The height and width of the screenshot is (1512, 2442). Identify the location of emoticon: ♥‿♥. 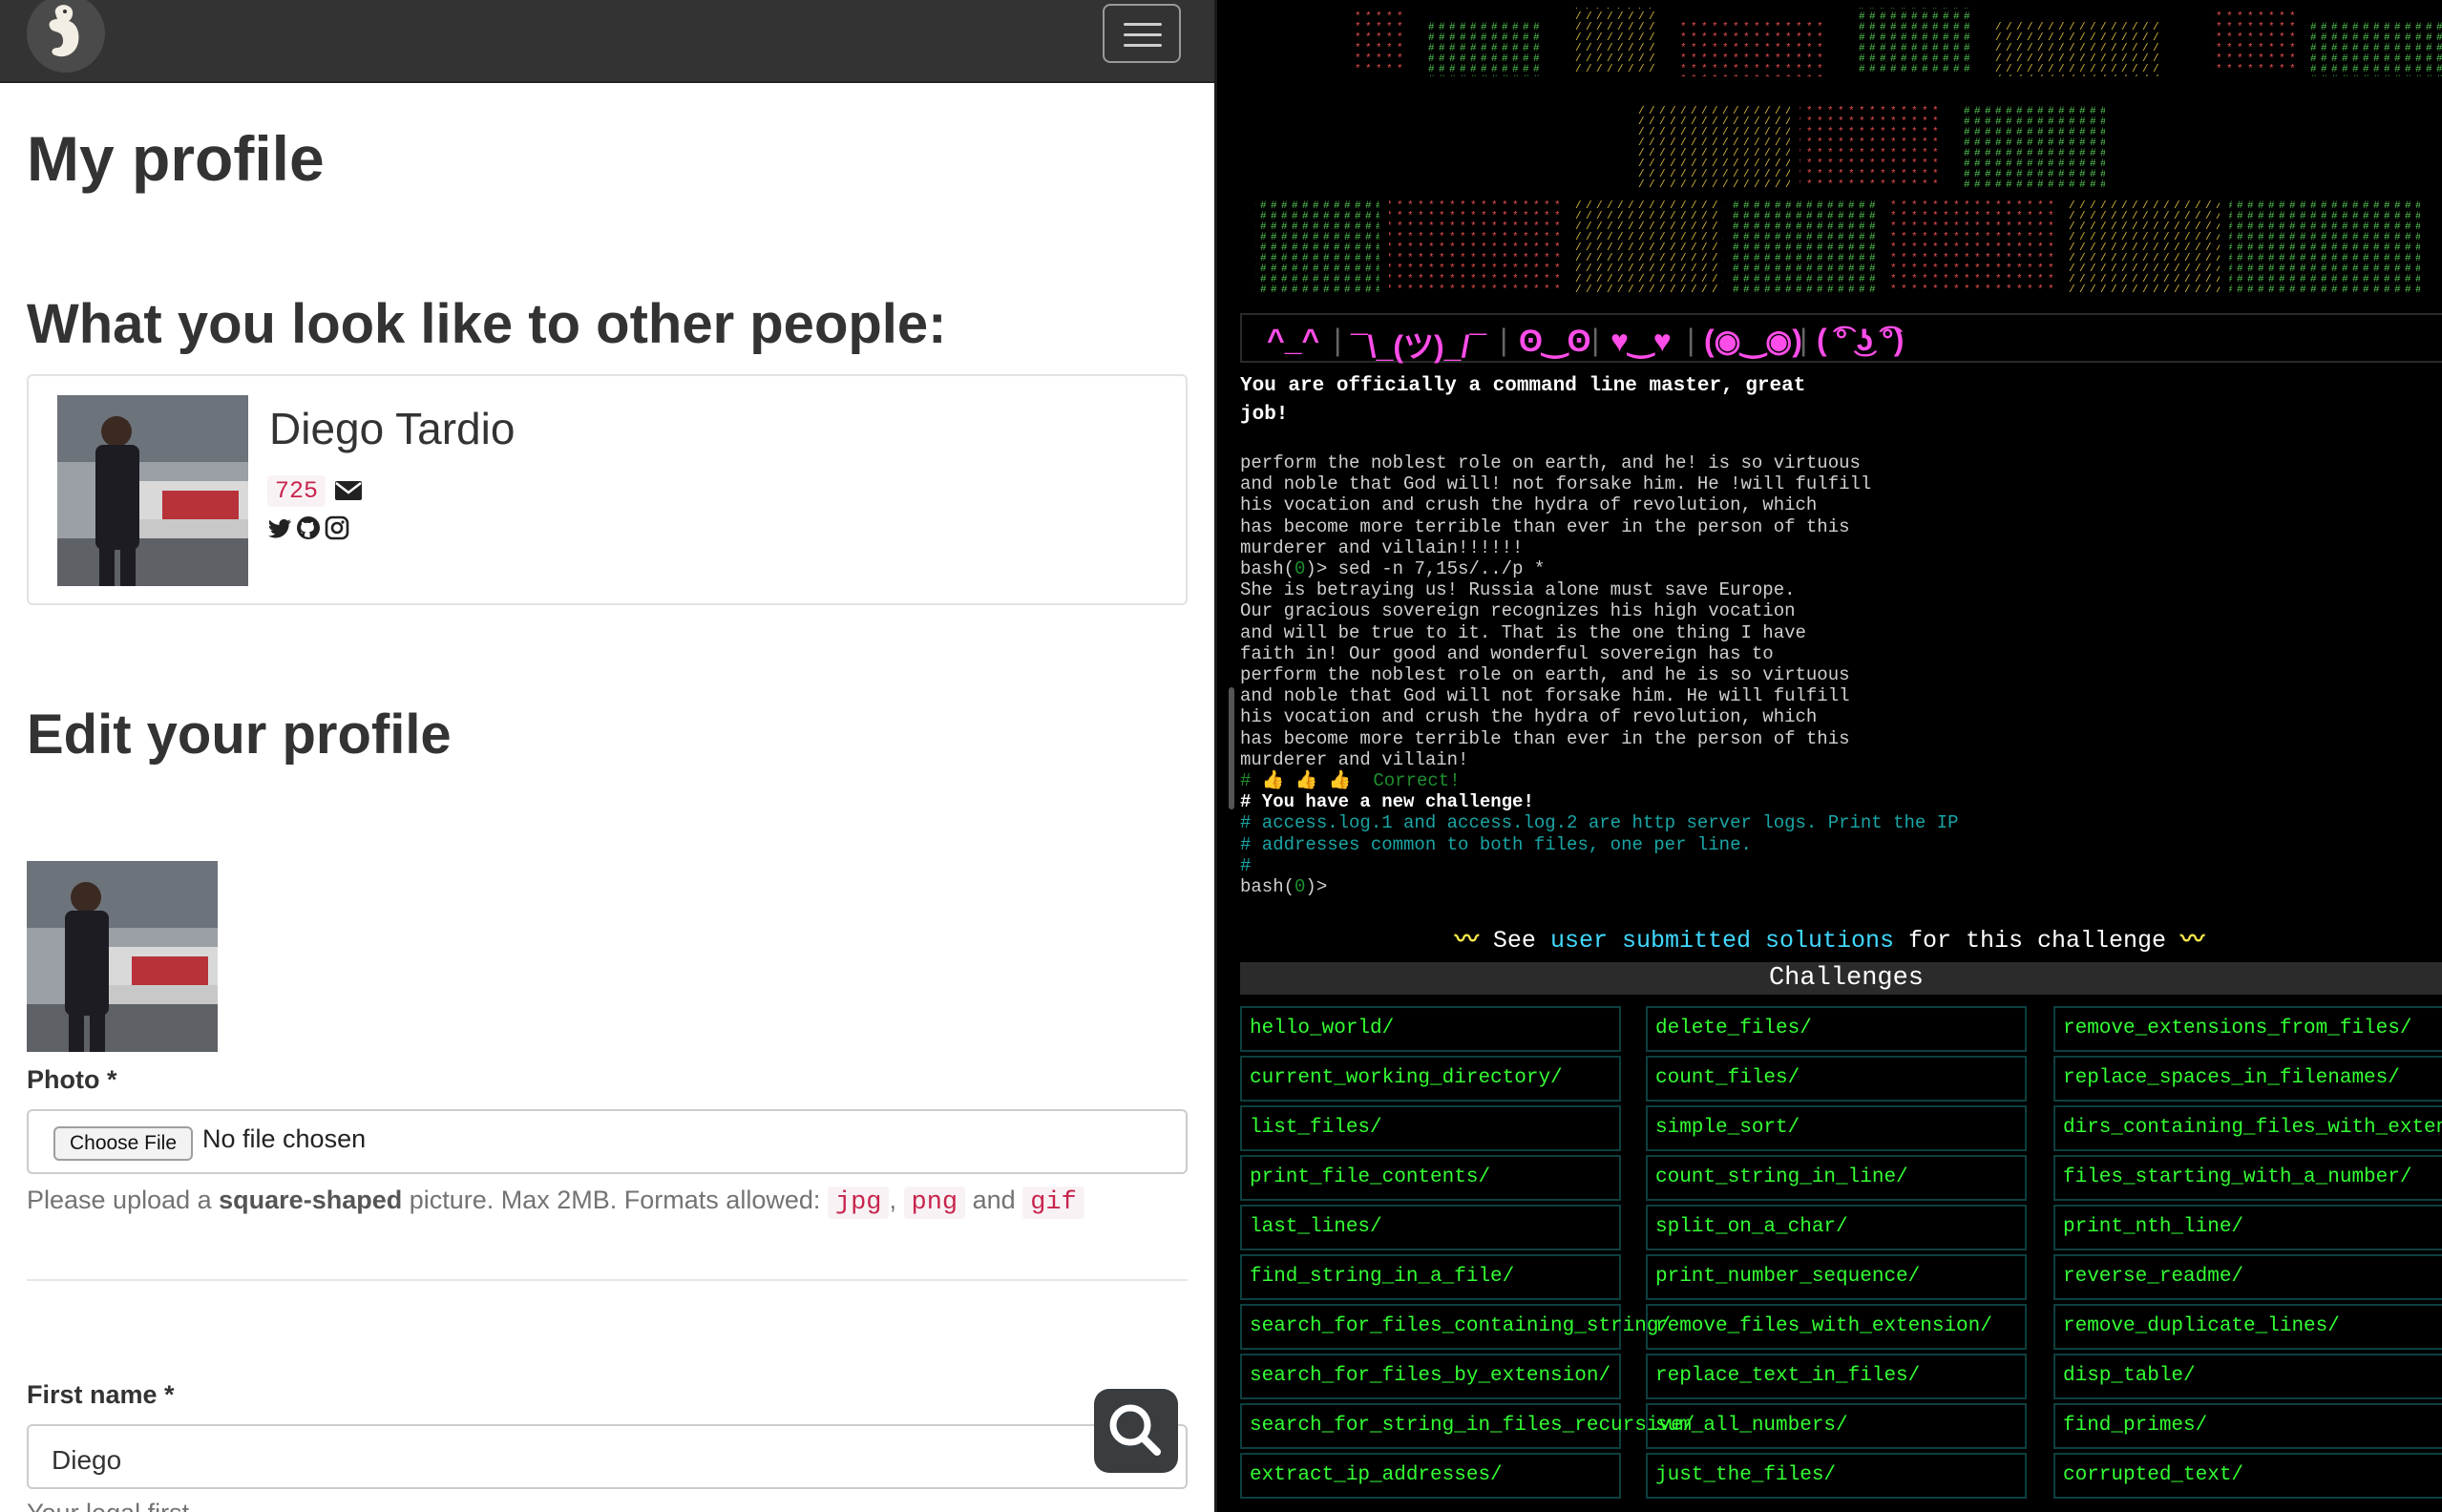
(1641, 341).